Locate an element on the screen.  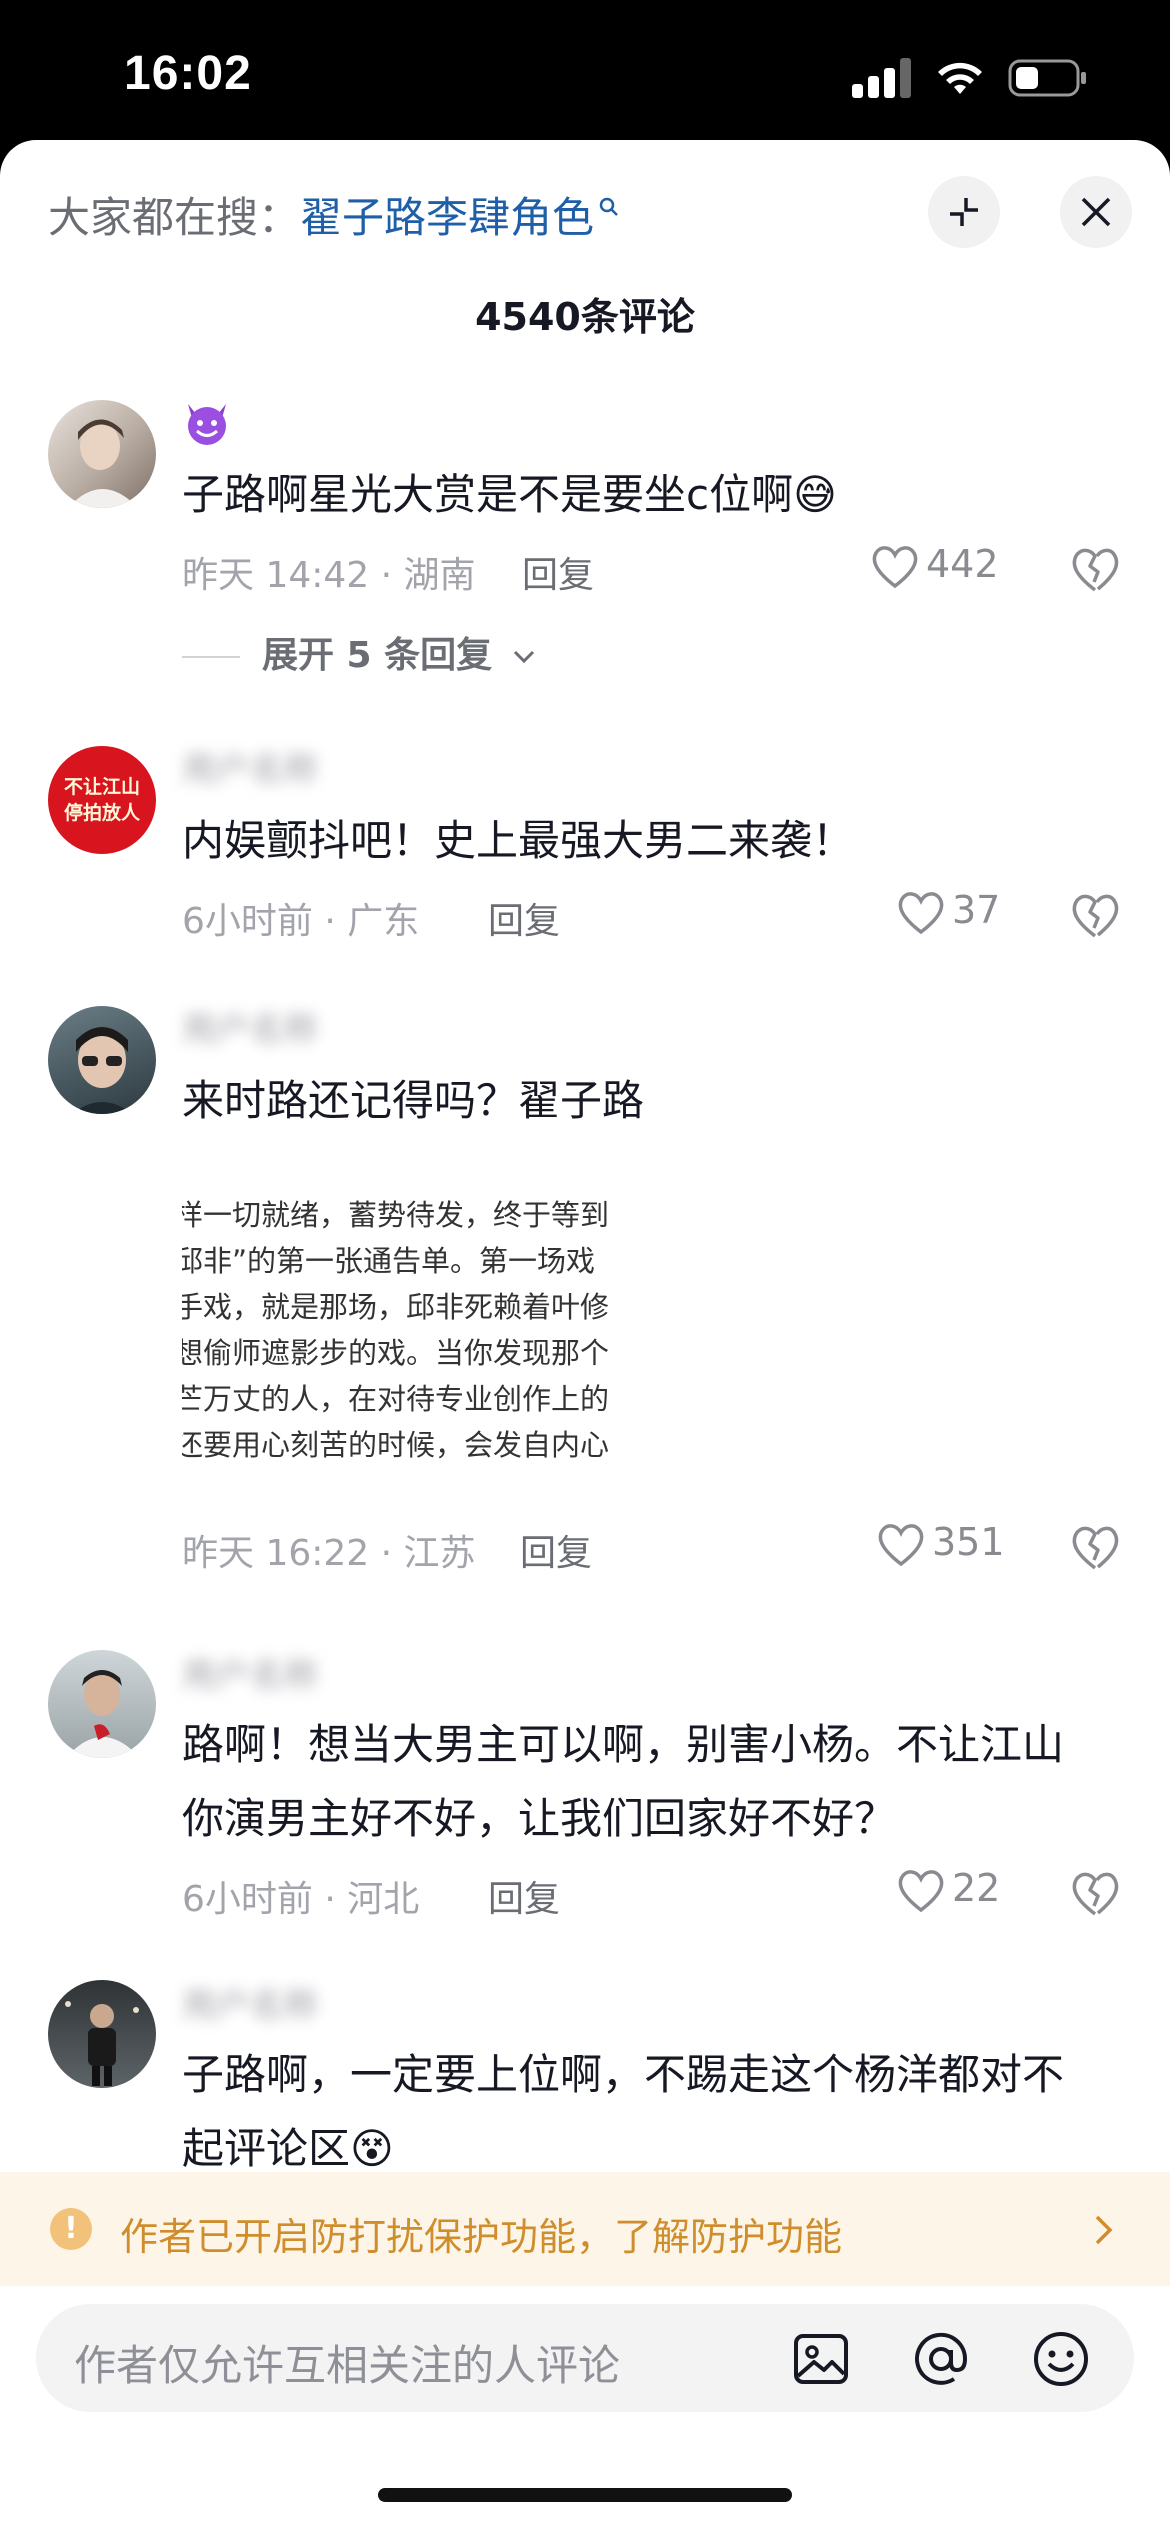
chevron-right-icon is located at coordinates (1104, 2230).